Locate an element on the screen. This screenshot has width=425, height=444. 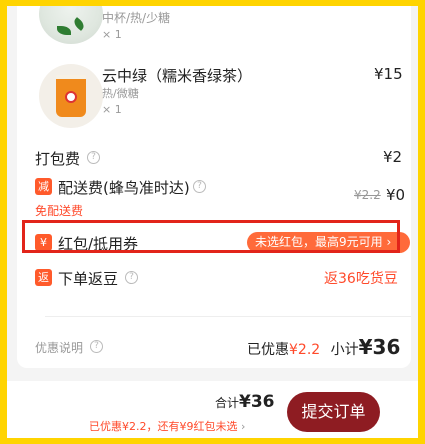
product-image-cup is located at coordinates (71, 96).